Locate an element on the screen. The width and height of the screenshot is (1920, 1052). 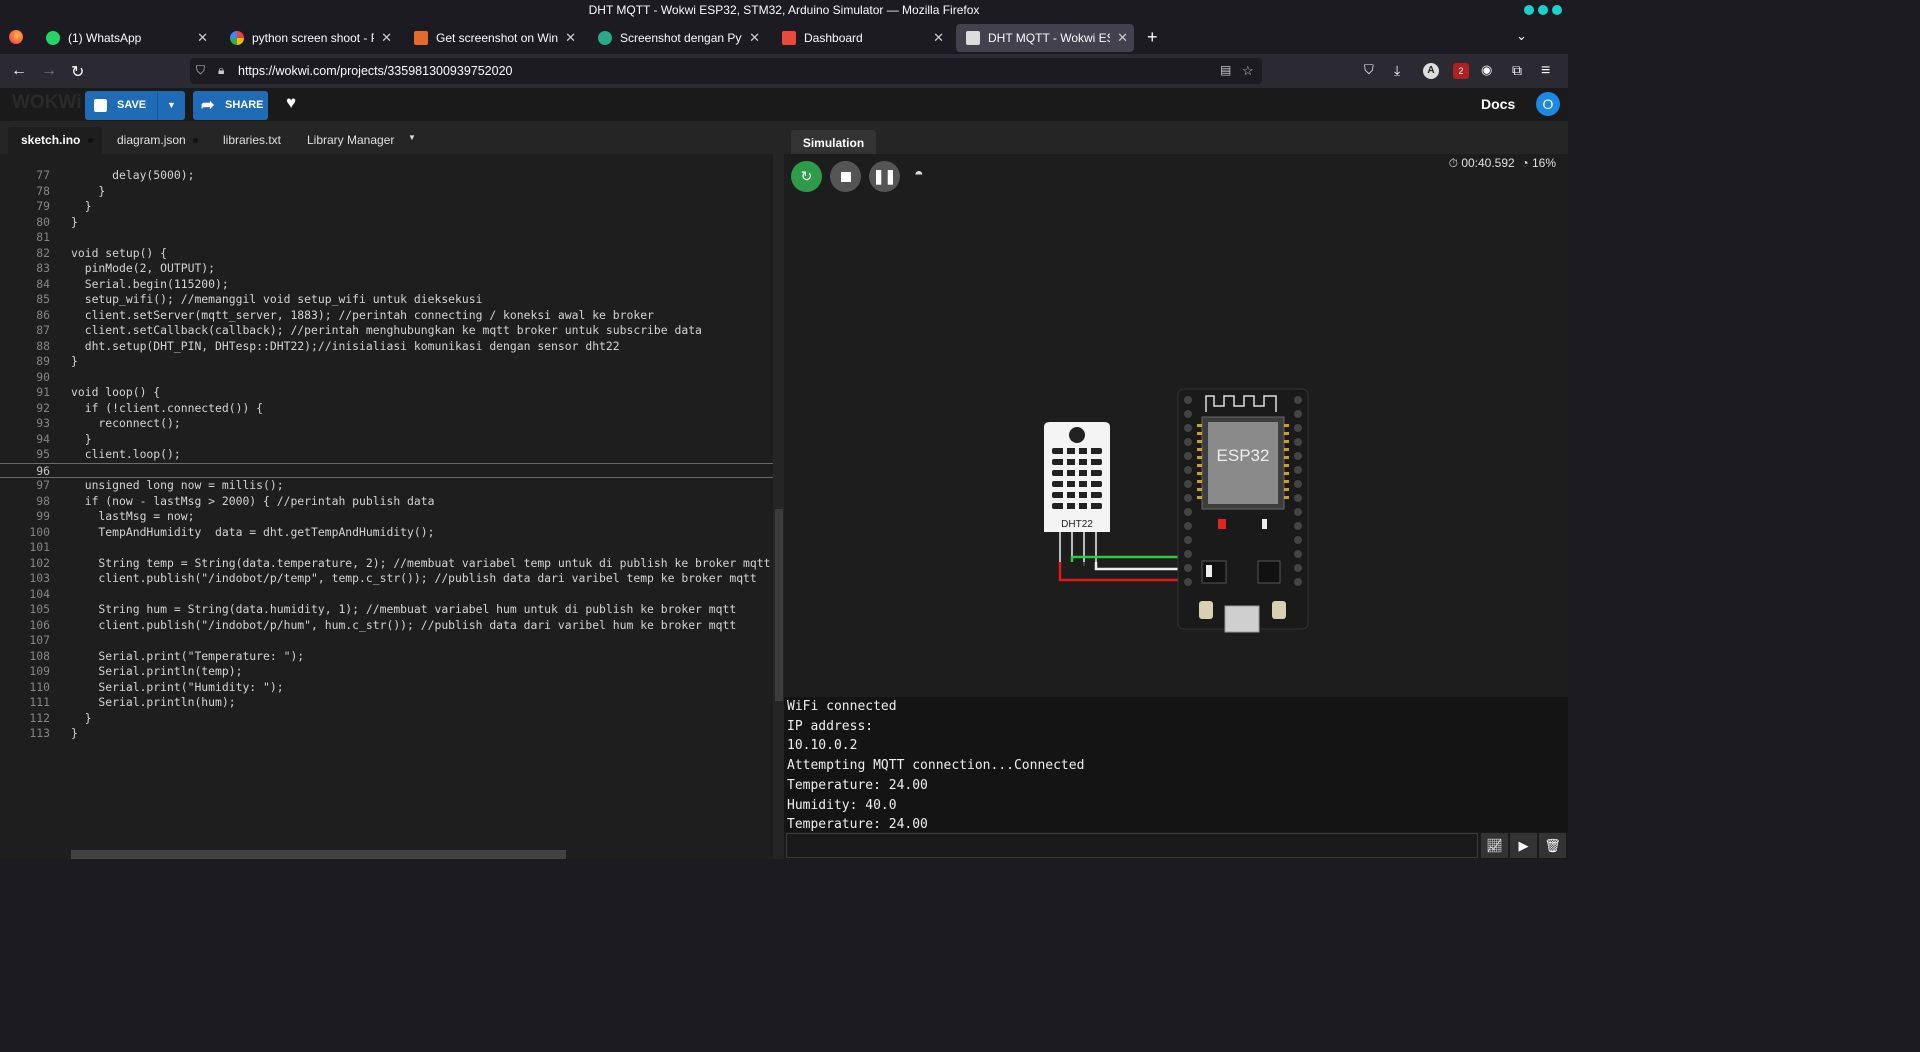
code-line: 78 } is located at coordinates (392, 192).